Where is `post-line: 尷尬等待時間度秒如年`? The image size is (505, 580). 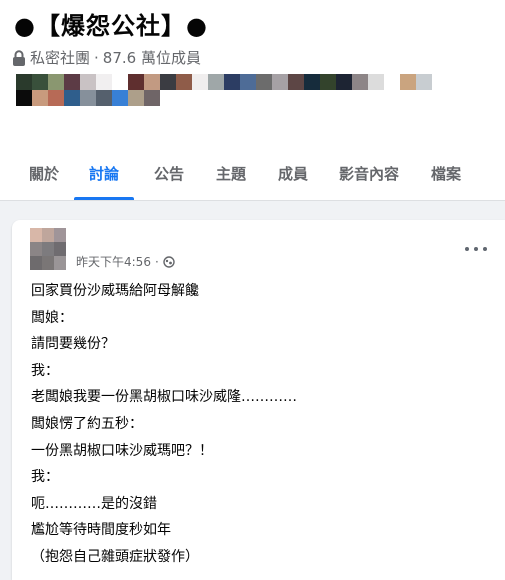 post-line: 尷尬等待時間度秒如年 is located at coordinates (101, 530).